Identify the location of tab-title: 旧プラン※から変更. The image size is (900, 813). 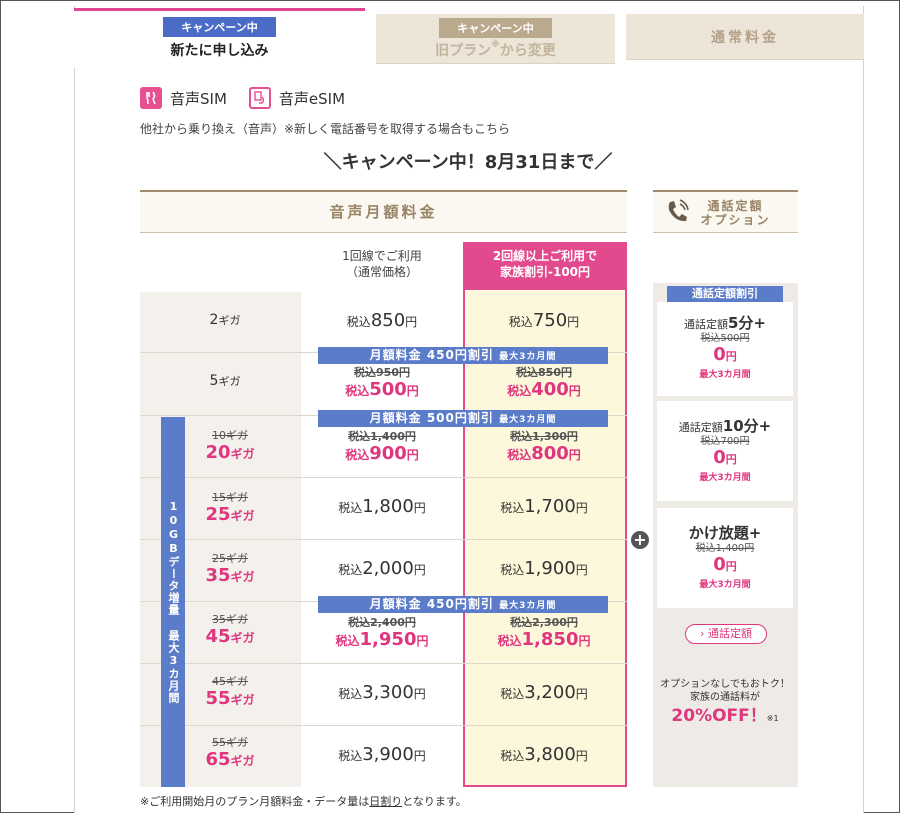
(495, 49).